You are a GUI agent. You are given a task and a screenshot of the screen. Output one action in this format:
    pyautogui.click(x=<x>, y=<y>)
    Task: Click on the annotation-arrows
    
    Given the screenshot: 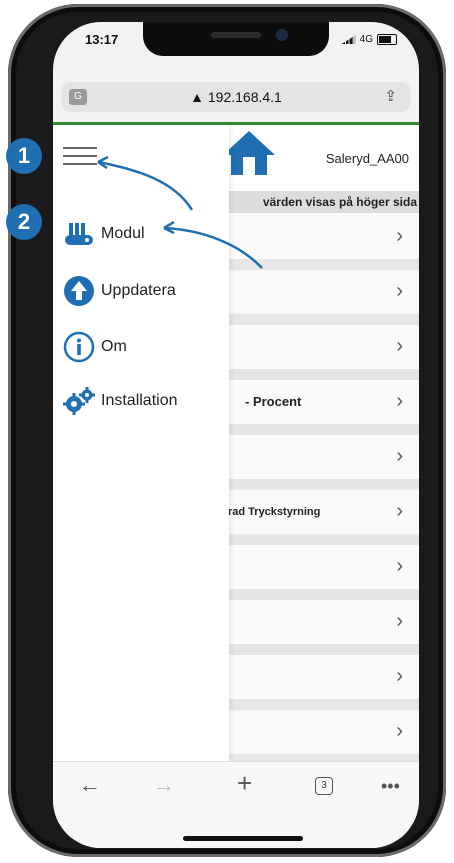 What is the action you would take?
    pyautogui.click(x=180, y=212)
    